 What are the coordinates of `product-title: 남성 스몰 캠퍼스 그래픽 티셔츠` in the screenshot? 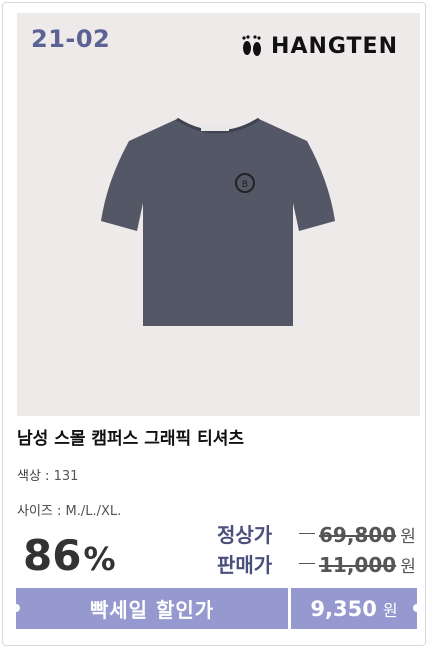 It's located at (130, 436).